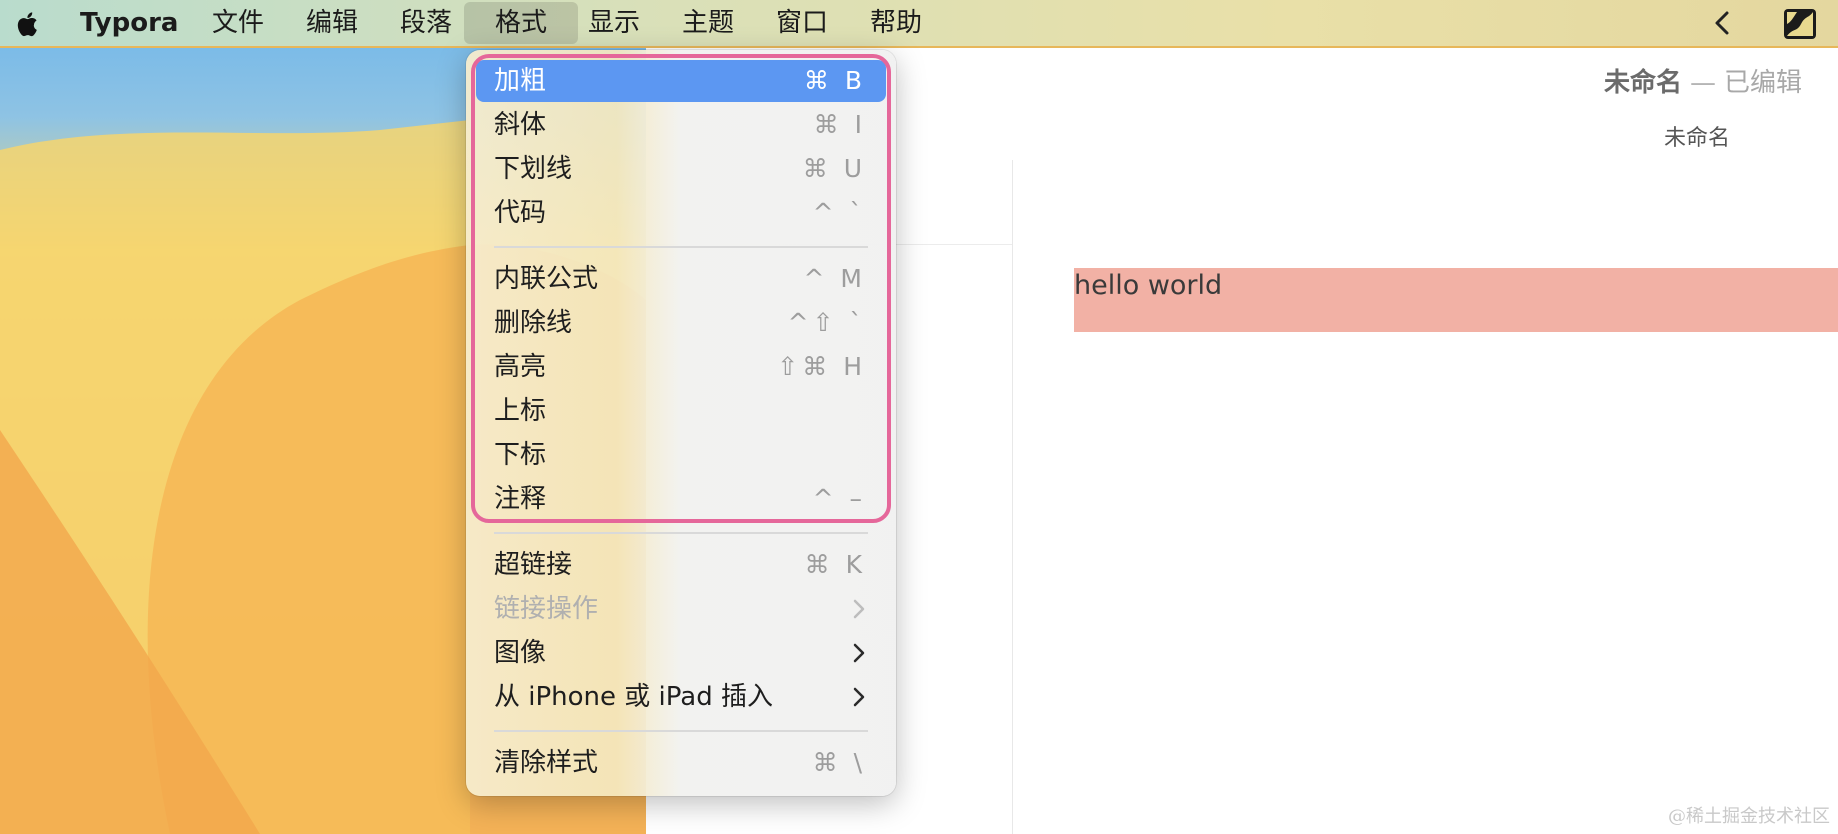 The image size is (1838, 834). Describe the element at coordinates (1800, 24) in the screenshot. I see `control-center-icon` at that location.